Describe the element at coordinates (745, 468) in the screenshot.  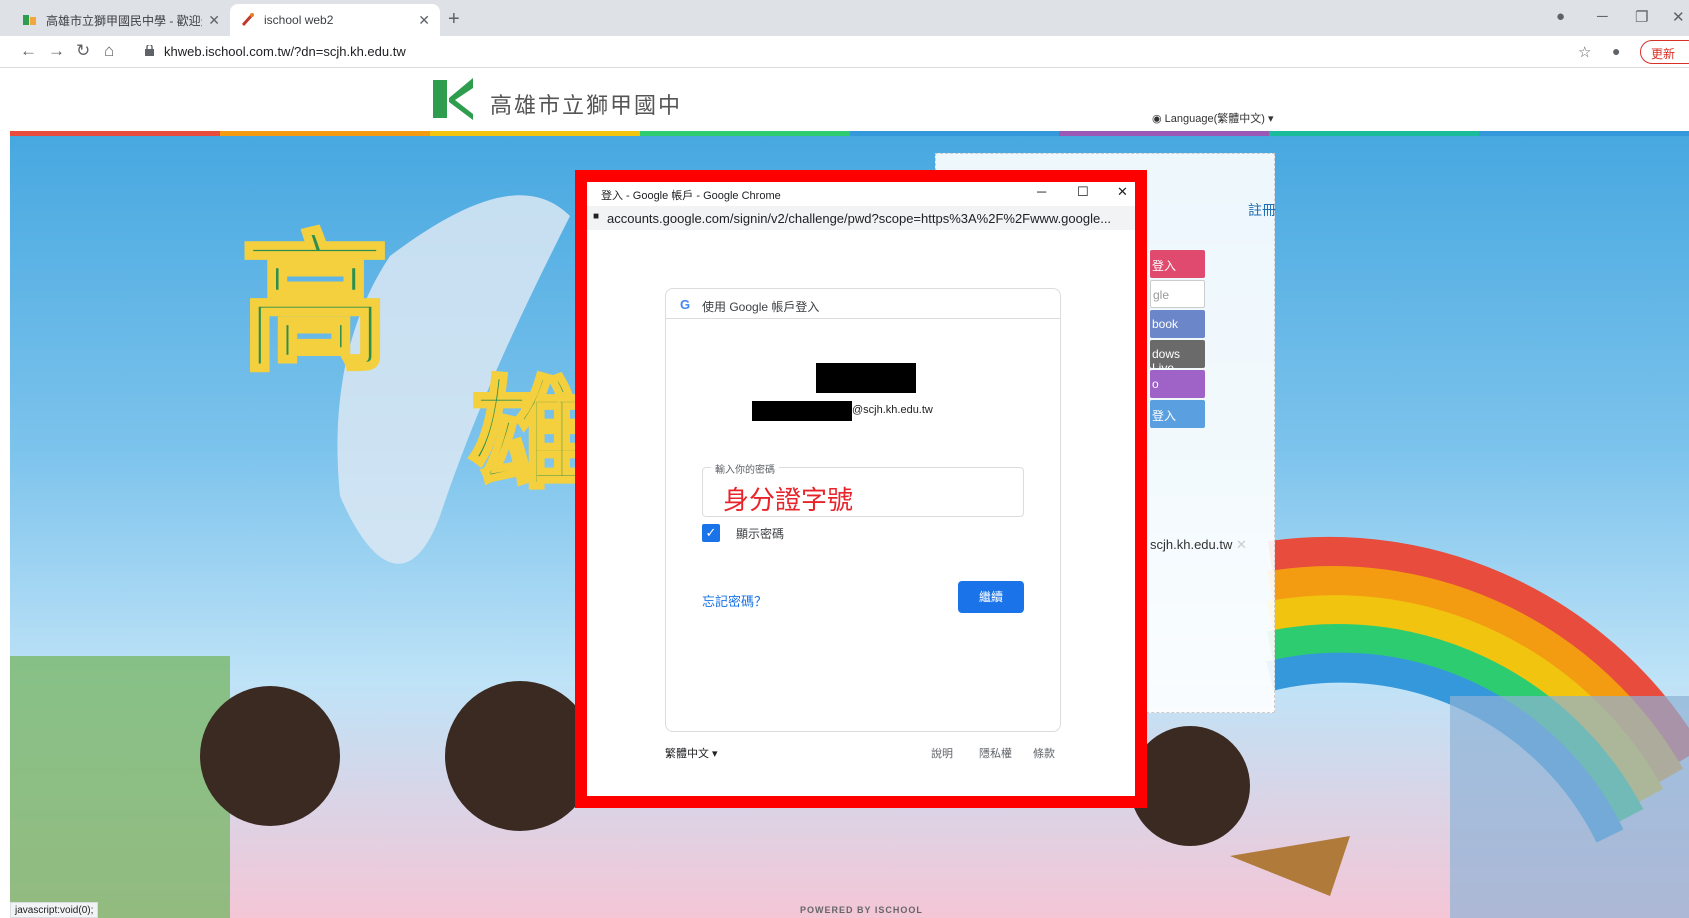
I see `password-label: 輸入你的密碼` at that location.